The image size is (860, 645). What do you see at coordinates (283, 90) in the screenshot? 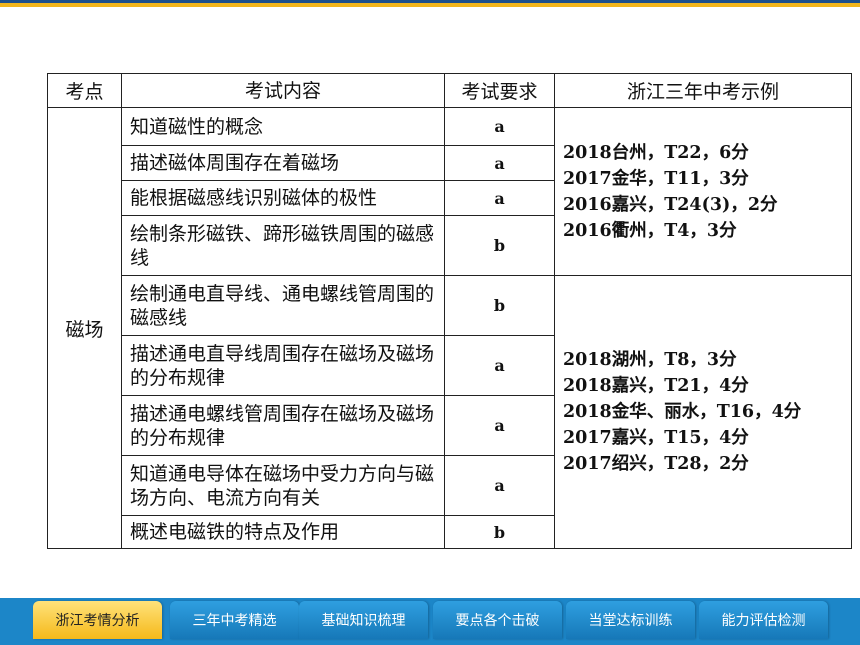
I see `header-content: 考试内容` at bounding box center [283, 90].